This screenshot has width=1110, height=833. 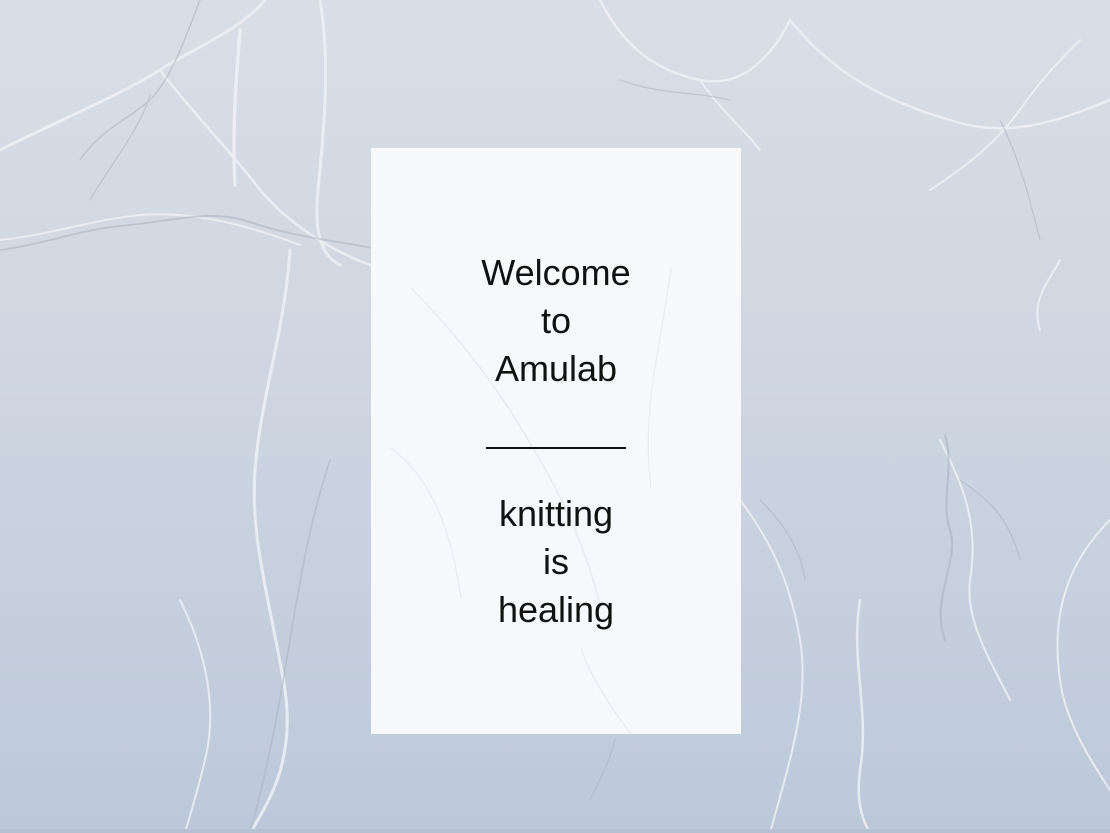 What do you see at coordinates (556, 272) in the screenshot?
I see `welcome-line-1: Welcome` at bounding box center [556, 272].